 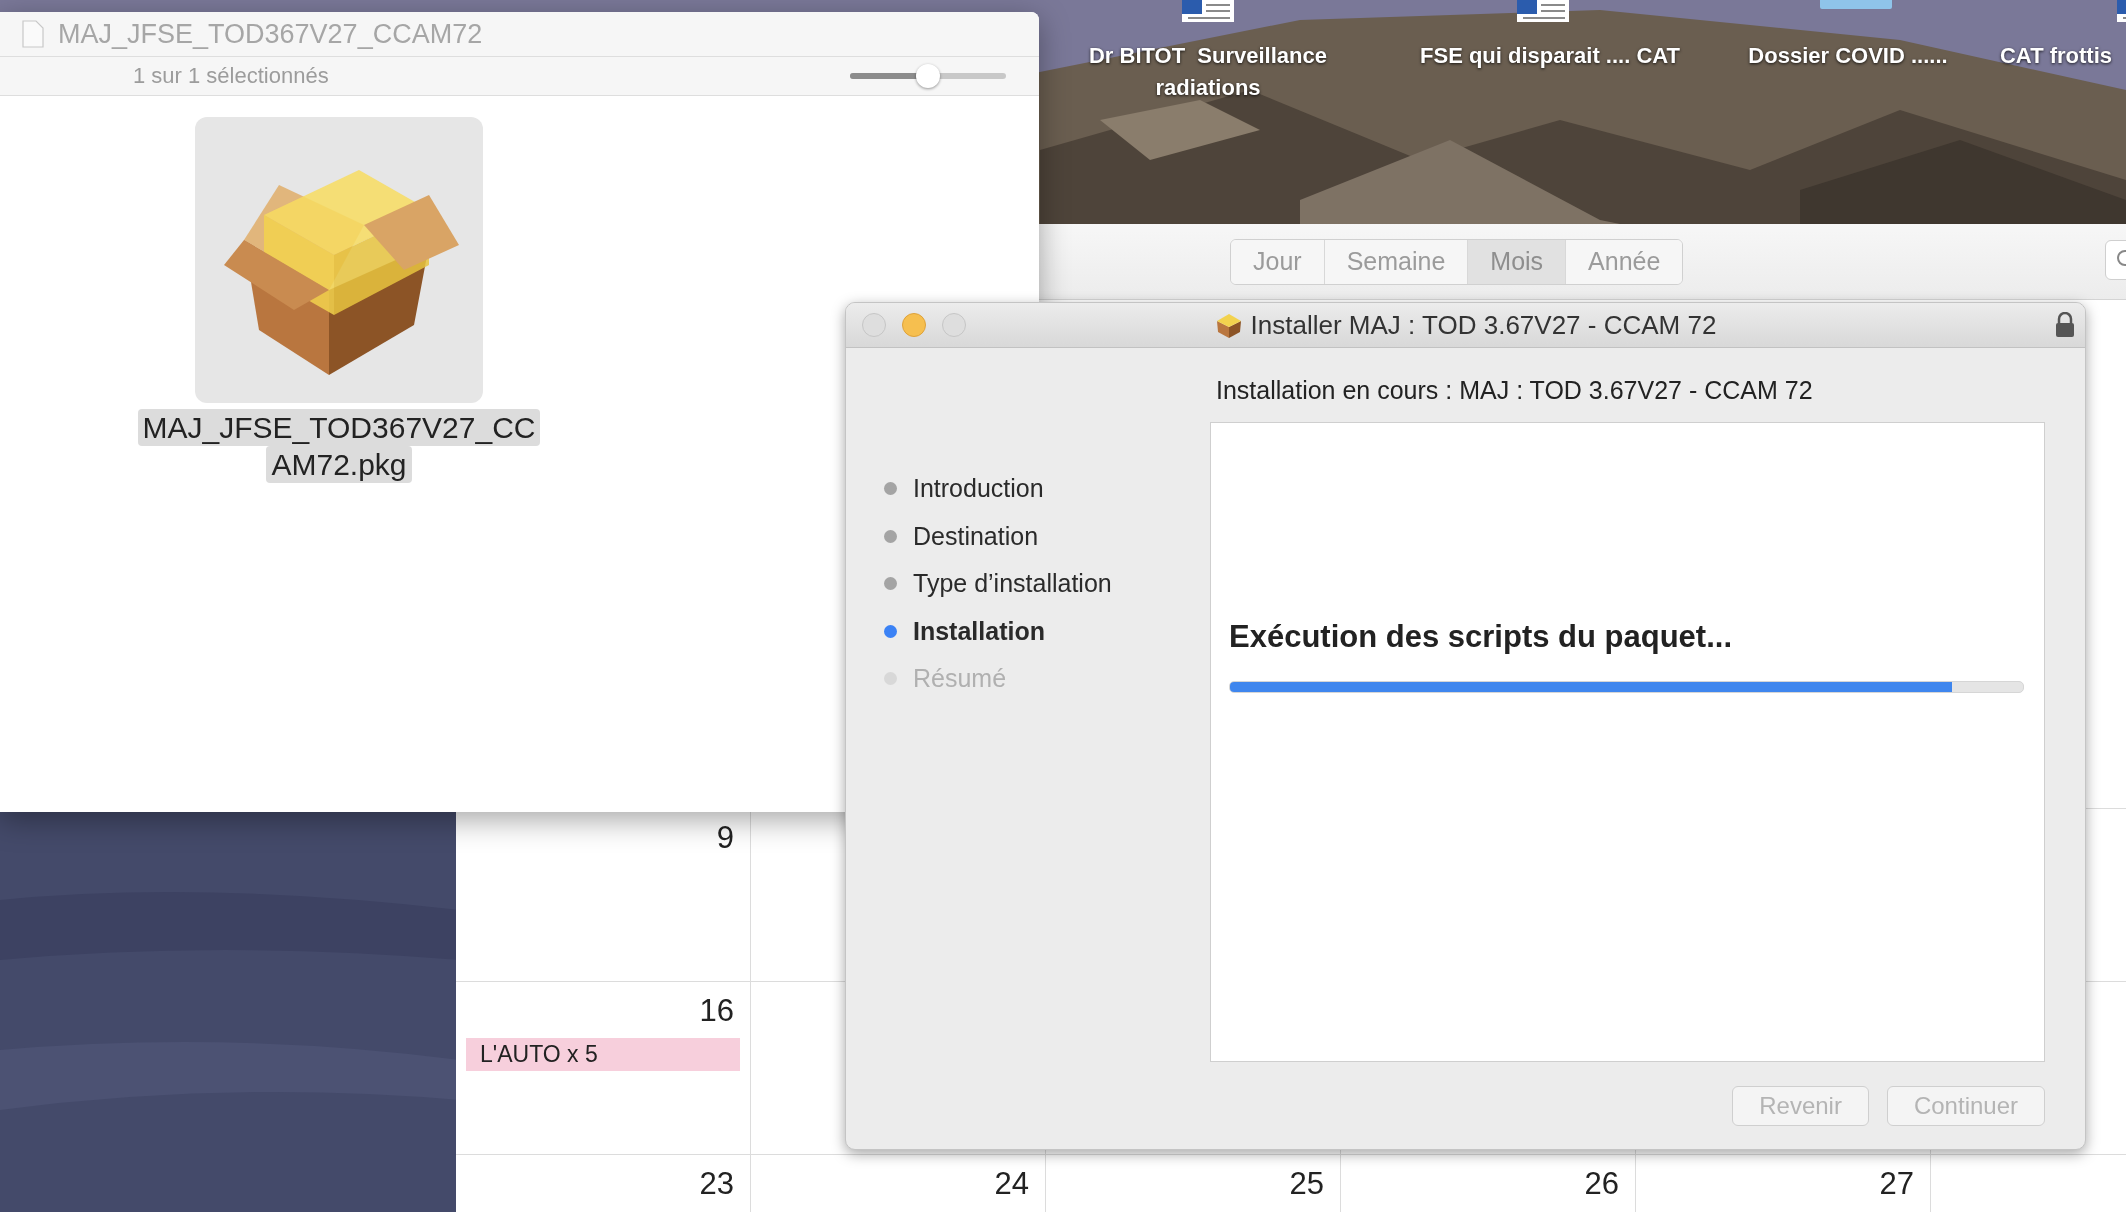 What do you see at coordinates (270, 34) in the screenshot?
I see `window-title: MAJ_JFSE_TOD367V27_CCAM72` at bounding box center [270, 34].